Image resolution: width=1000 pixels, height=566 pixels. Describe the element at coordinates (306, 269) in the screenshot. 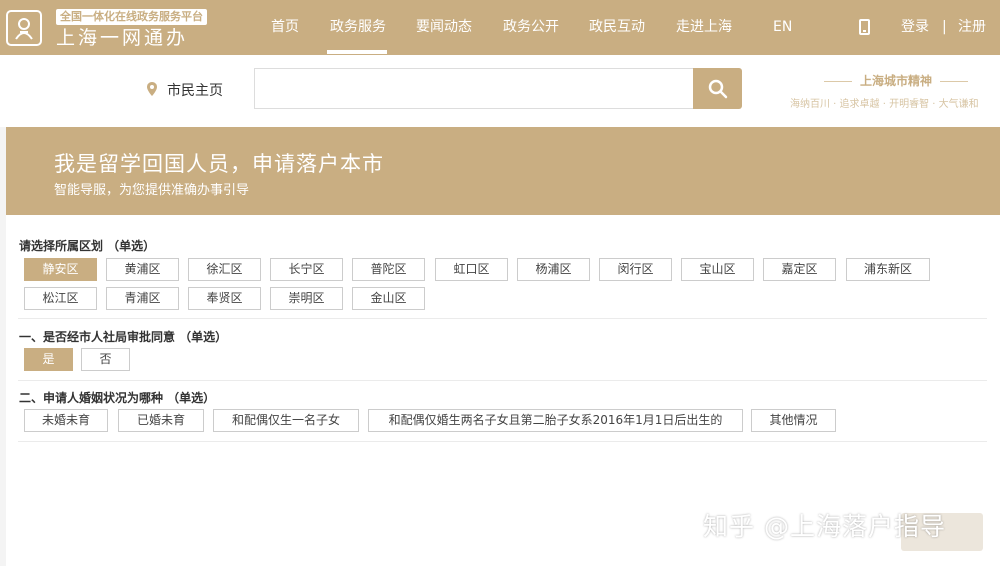

I see `option-district-changning: 长宁区` at that location.